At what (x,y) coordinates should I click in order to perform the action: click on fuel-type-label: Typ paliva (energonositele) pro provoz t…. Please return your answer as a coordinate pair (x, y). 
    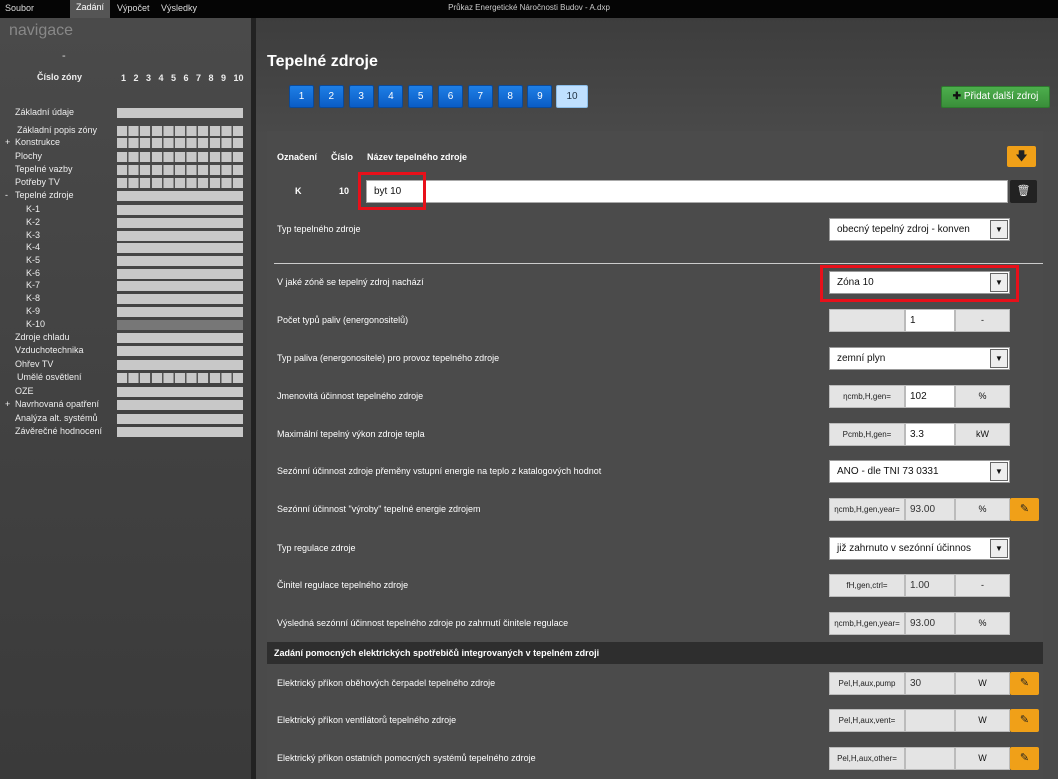
    Looking at the image, I should click on (388, 358).